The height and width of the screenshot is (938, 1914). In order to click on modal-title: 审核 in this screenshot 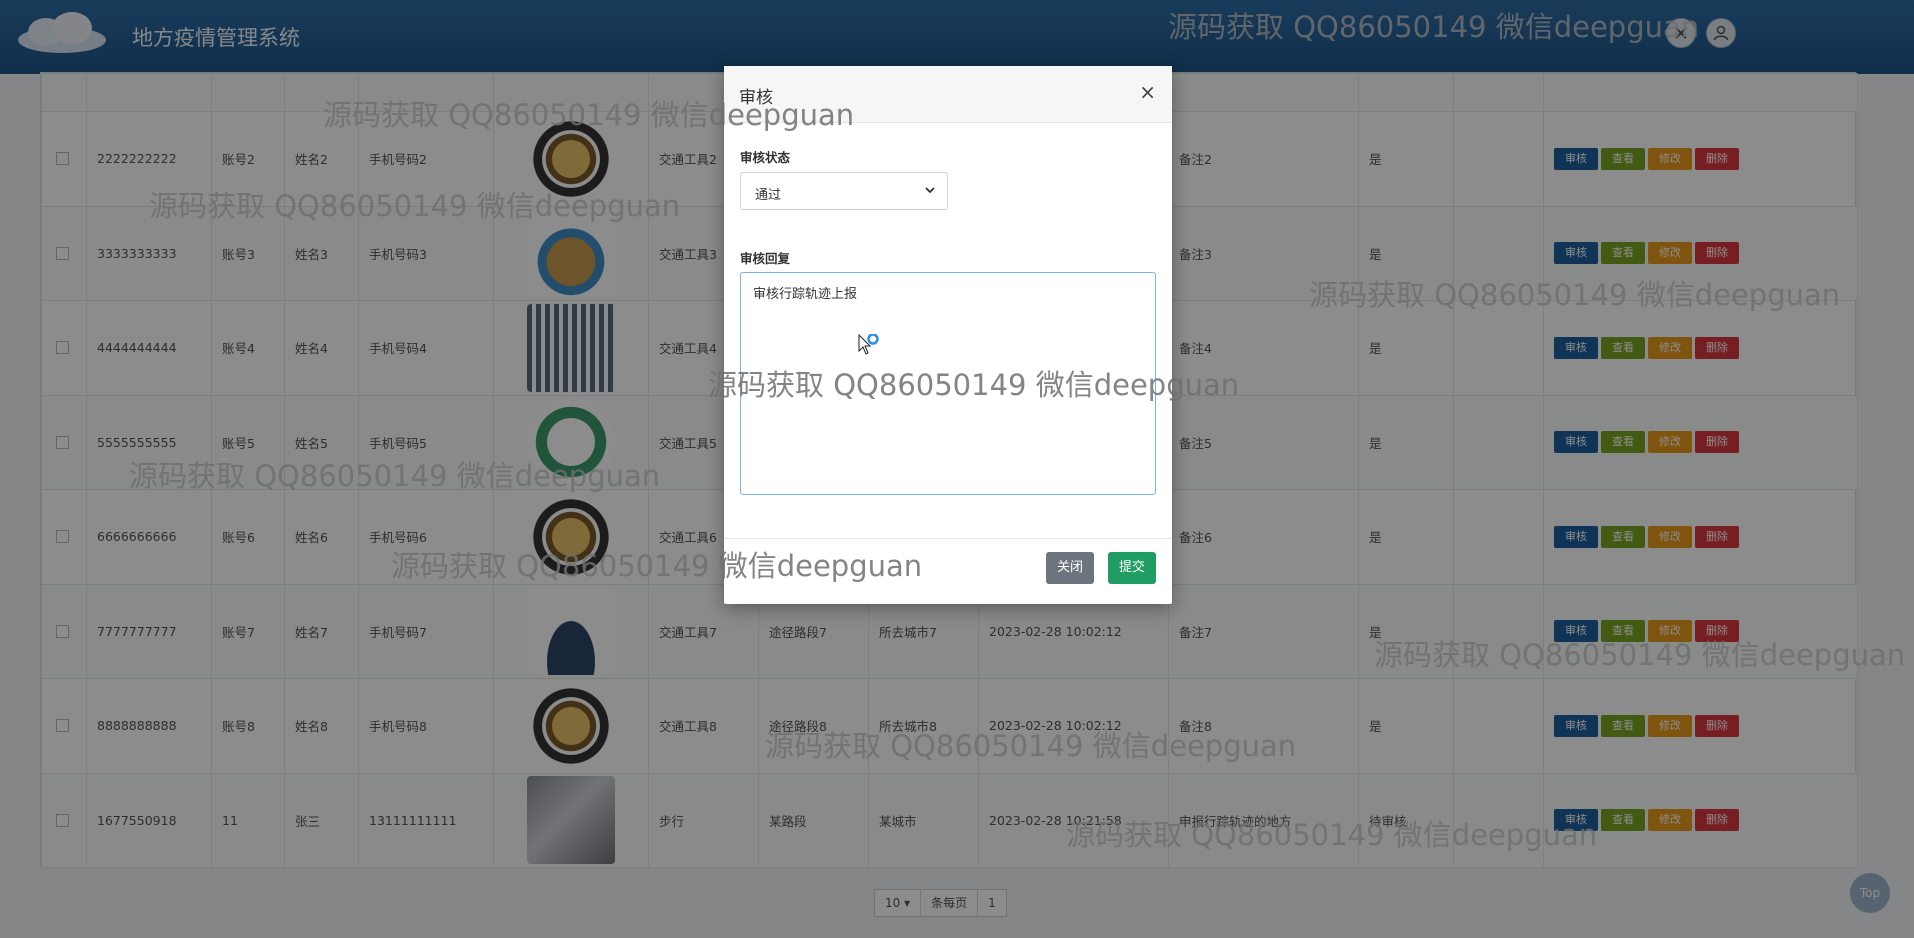, I will do `click(756, 98)`.